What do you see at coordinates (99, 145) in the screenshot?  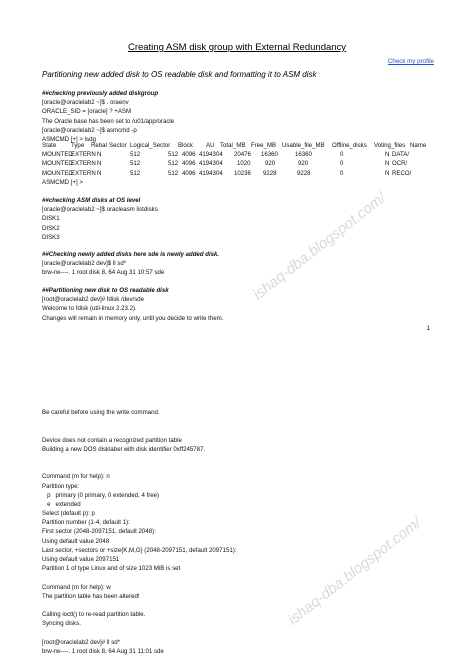 I see `column-header: Rebal` at bounding box center [99, 145].